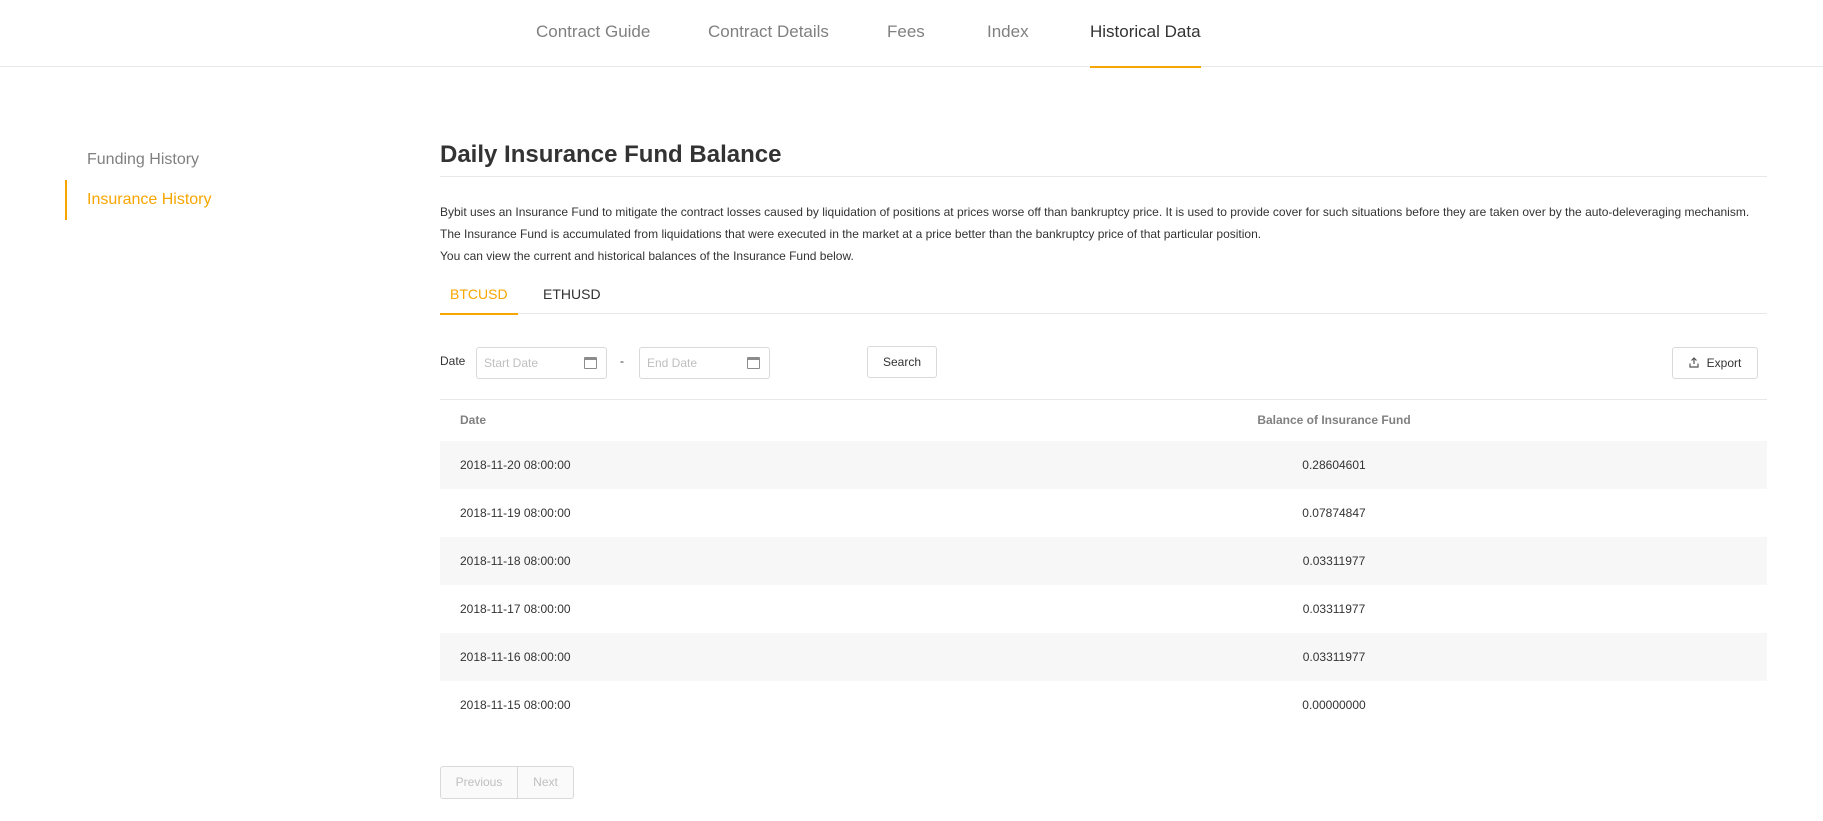 The width and height of the screenshot is (1823, 821). I want to click on sidebar: Funding History Insurance History, so click(215, 180).